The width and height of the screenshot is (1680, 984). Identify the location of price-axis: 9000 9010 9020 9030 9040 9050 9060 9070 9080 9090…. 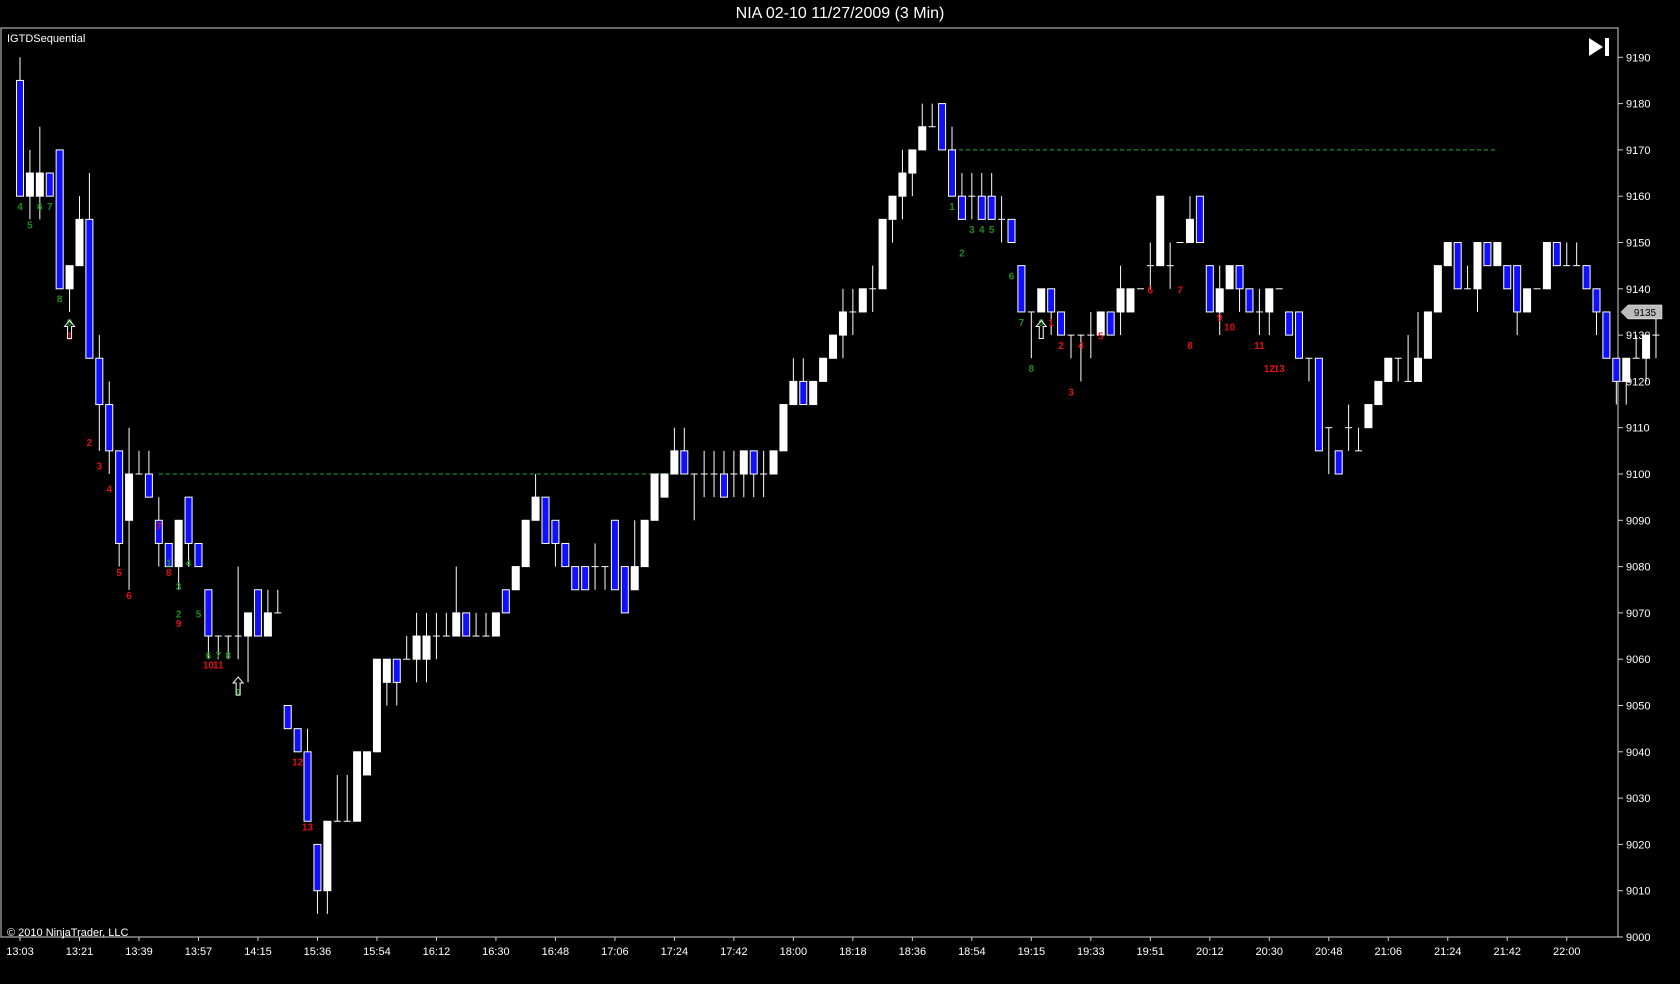
(1640, 498).